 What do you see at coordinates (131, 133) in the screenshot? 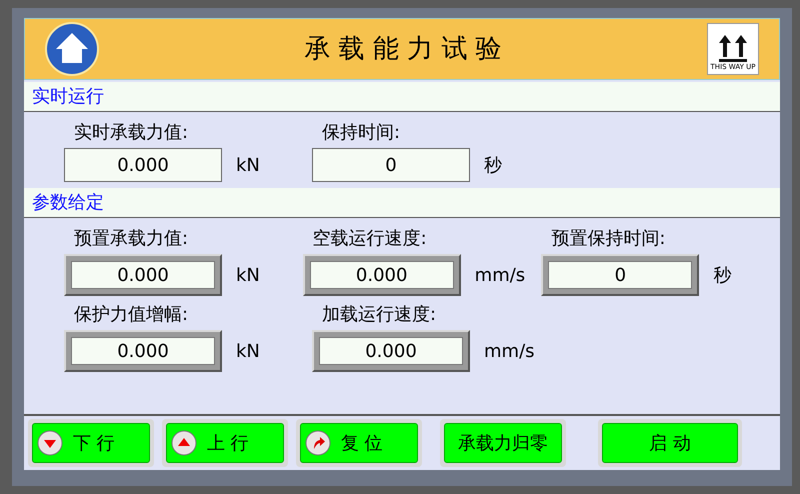
I see `field-label: 实时承载力值:` at bounding box center [131, 133].